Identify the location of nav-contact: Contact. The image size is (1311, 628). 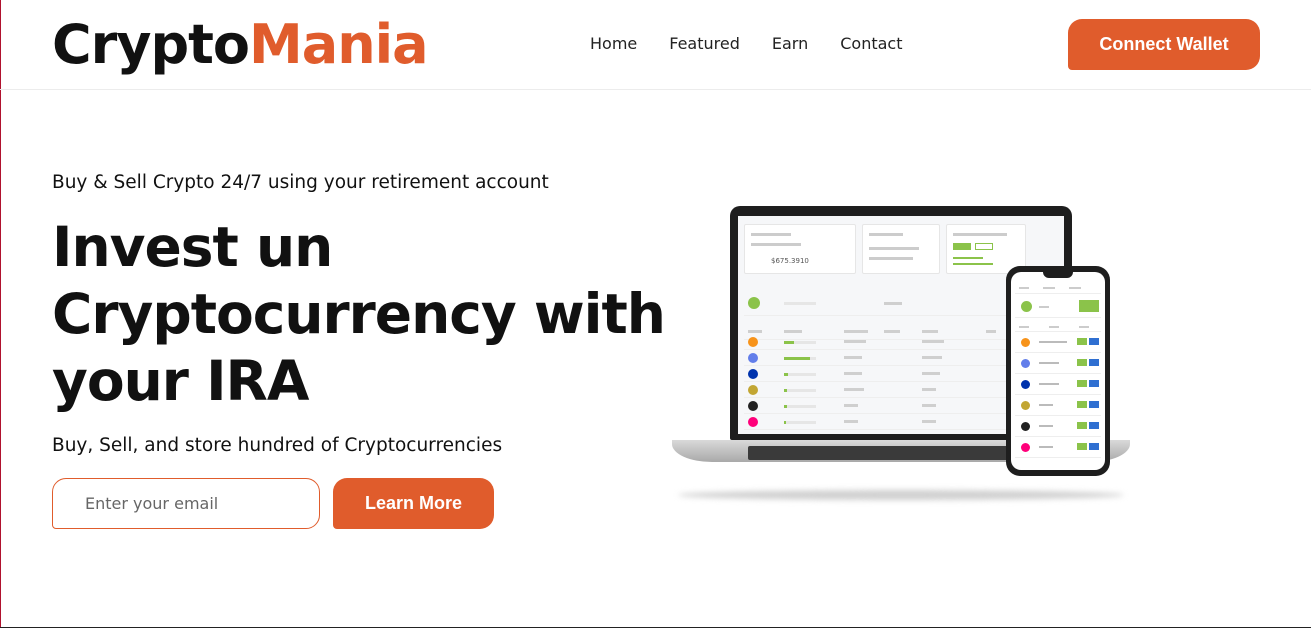
(871, 44).